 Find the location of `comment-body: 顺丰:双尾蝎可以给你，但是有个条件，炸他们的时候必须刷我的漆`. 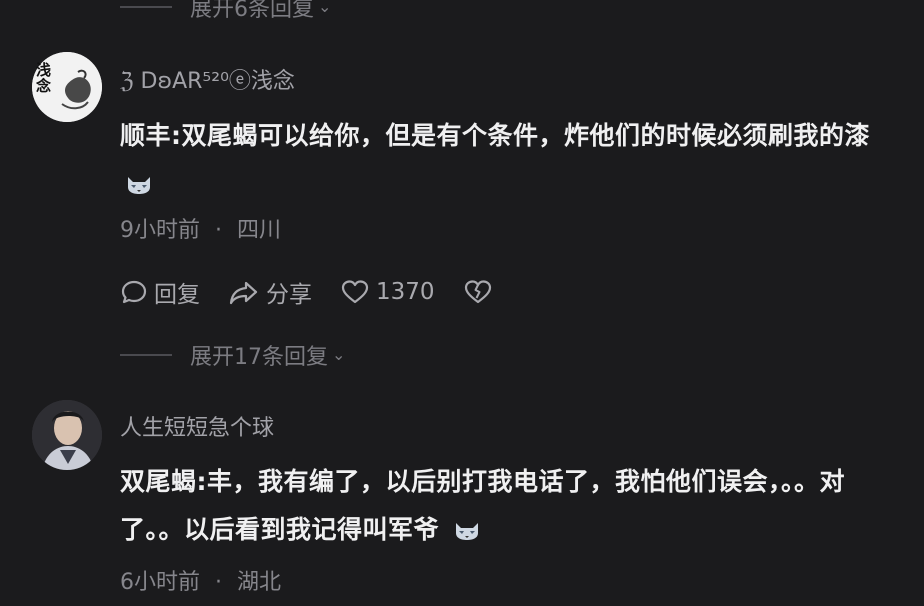

comment-body: 顺丰:双尾蝎可以给你，但是有个条件，炸他们的时候必须刷我的漆 is located at coordinates (495, 135).